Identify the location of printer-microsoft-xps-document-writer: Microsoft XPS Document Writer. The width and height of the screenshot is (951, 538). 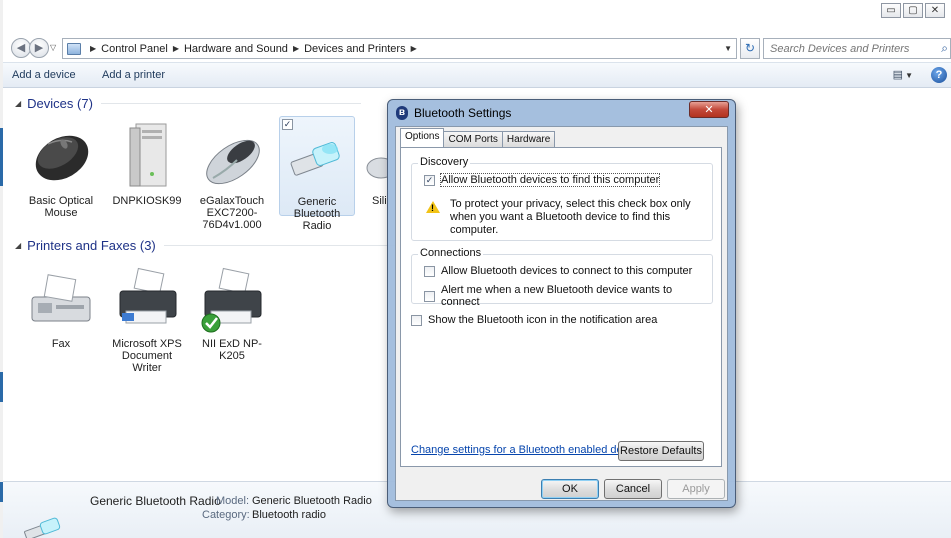
(147, 318).